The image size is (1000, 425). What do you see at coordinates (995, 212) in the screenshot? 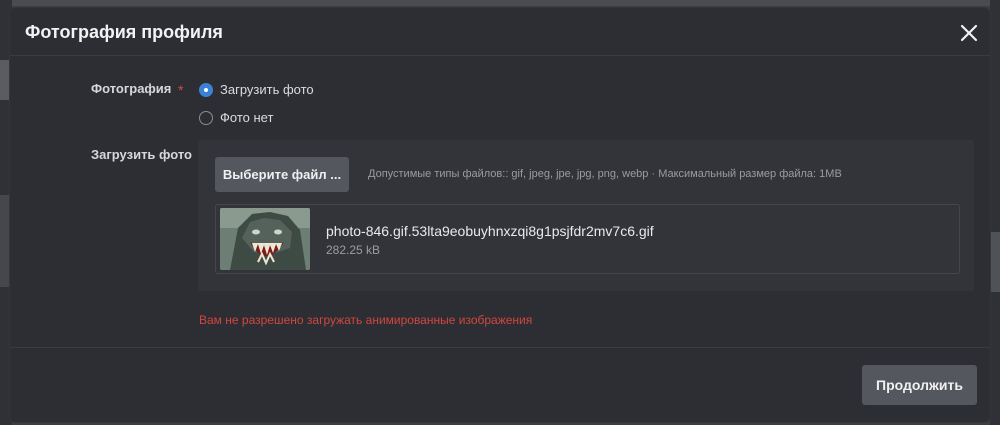
I see `background-page-right` at bounding box center [995, 212].